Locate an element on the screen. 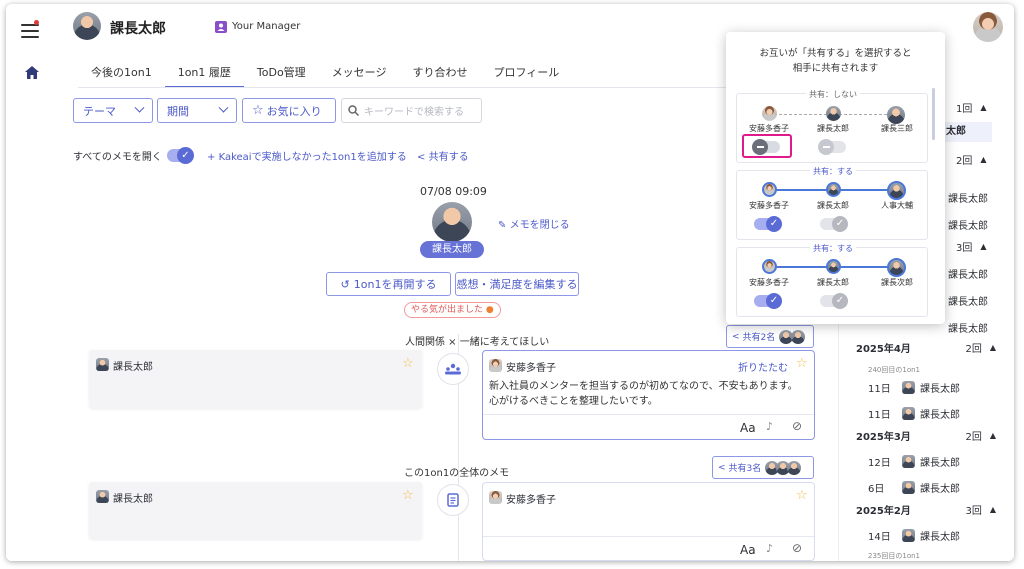 This screenshot has height=569, width=1024. search-icon is located at coordinates (353, 110).